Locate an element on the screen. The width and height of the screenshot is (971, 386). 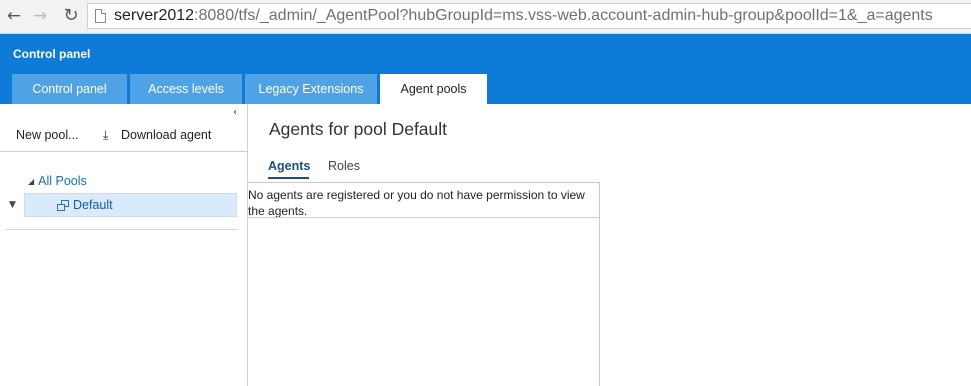
tree-all-pools: ◢ All Pools is located at coordinates (57, 181).